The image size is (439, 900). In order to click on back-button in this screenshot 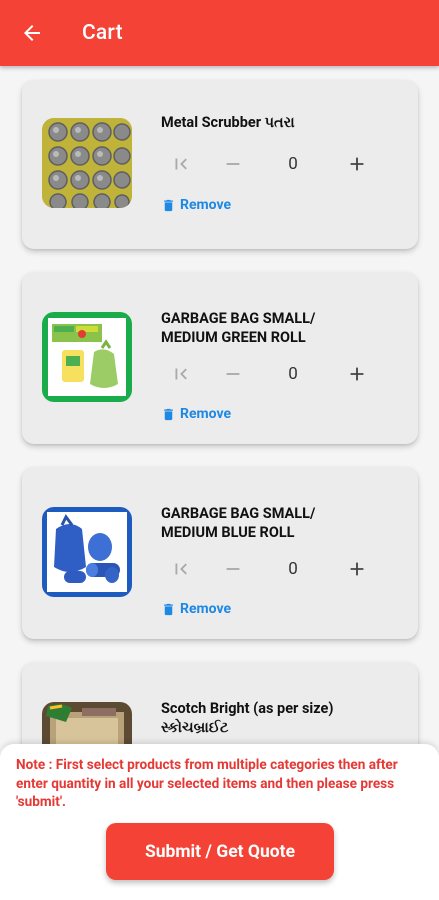, I will do `click(32, 33)`.